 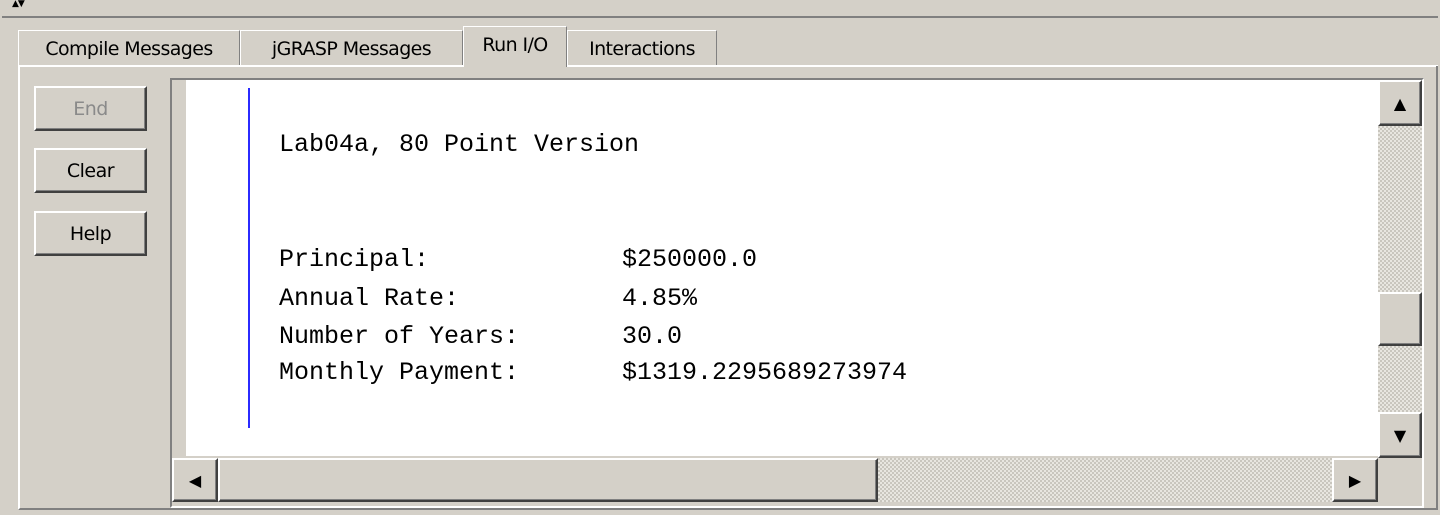 I want to click on vertical-scrollbar-thumb, so click(x=1400, y=319).